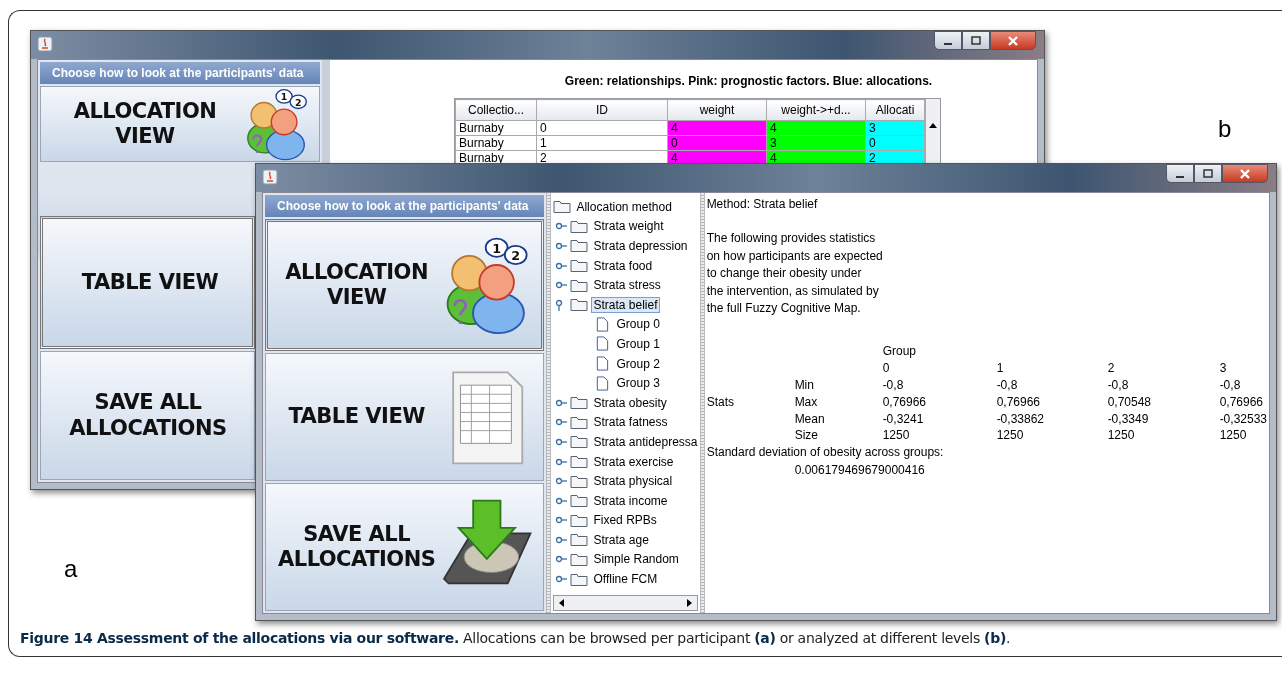  Describe the element at coordinates (628, 226) in the screenshot. I see `tree-item: Strata weight` at that location.